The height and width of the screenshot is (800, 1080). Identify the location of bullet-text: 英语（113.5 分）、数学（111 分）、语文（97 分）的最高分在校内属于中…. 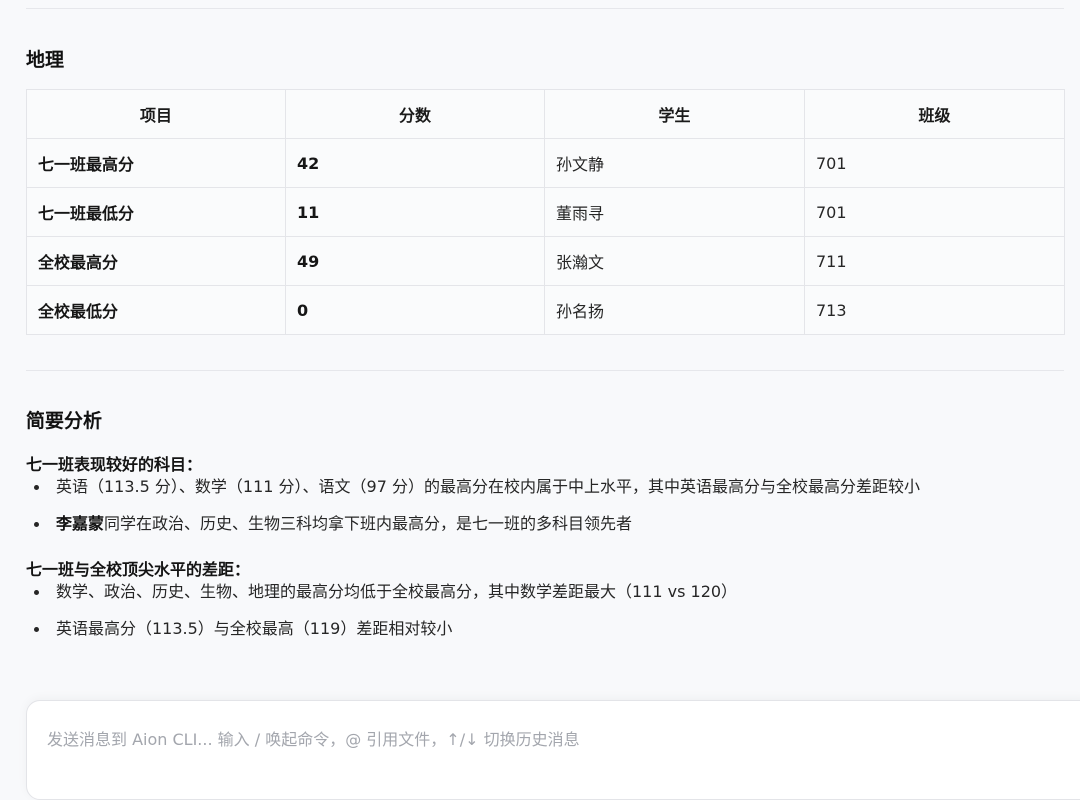
(488, 486).